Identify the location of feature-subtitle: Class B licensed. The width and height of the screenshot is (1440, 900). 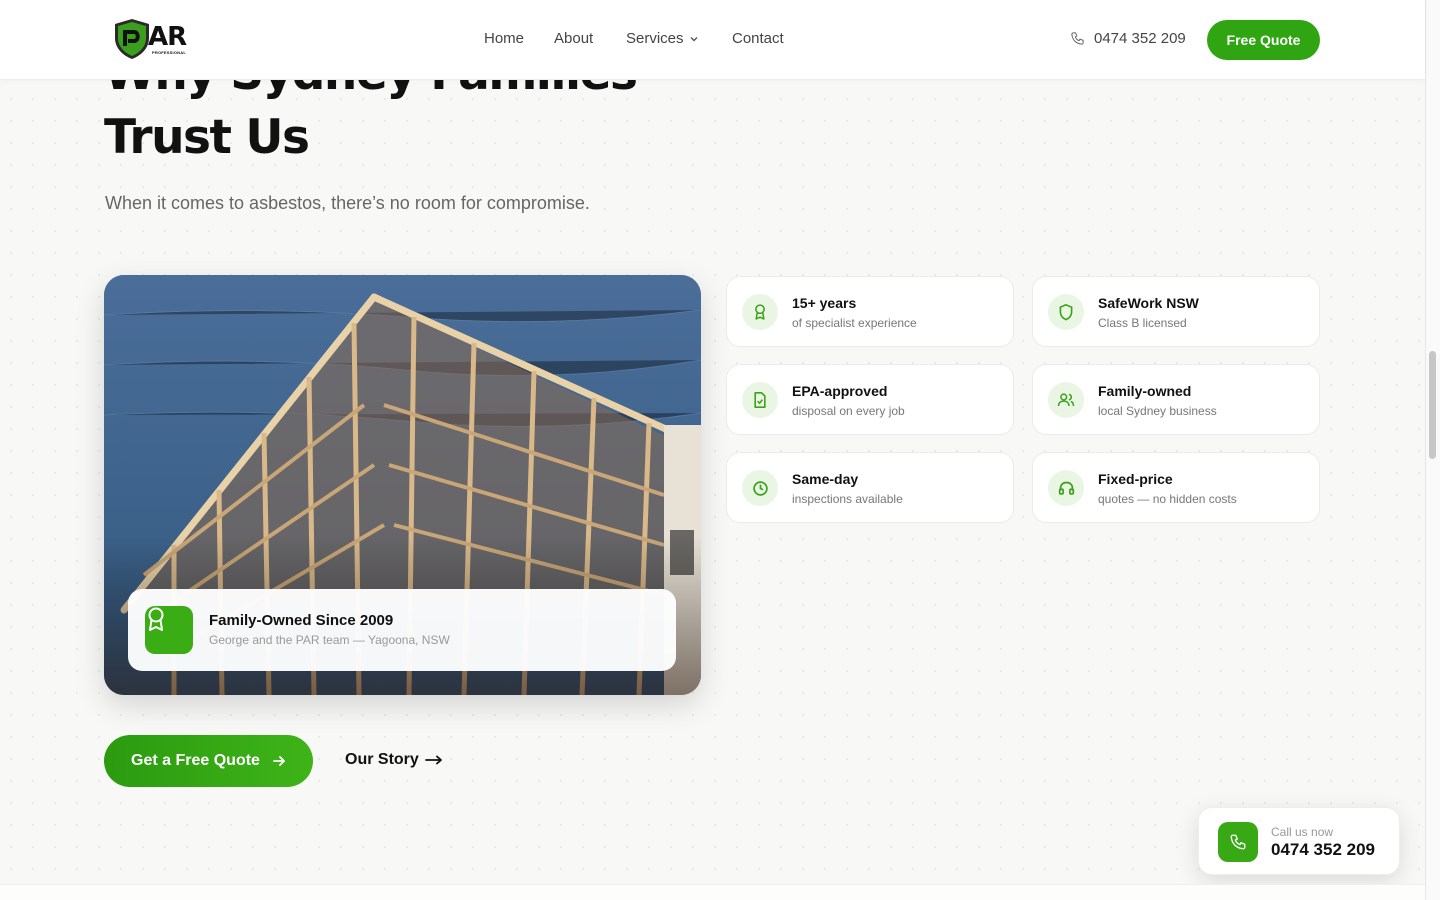
(1142, 323).